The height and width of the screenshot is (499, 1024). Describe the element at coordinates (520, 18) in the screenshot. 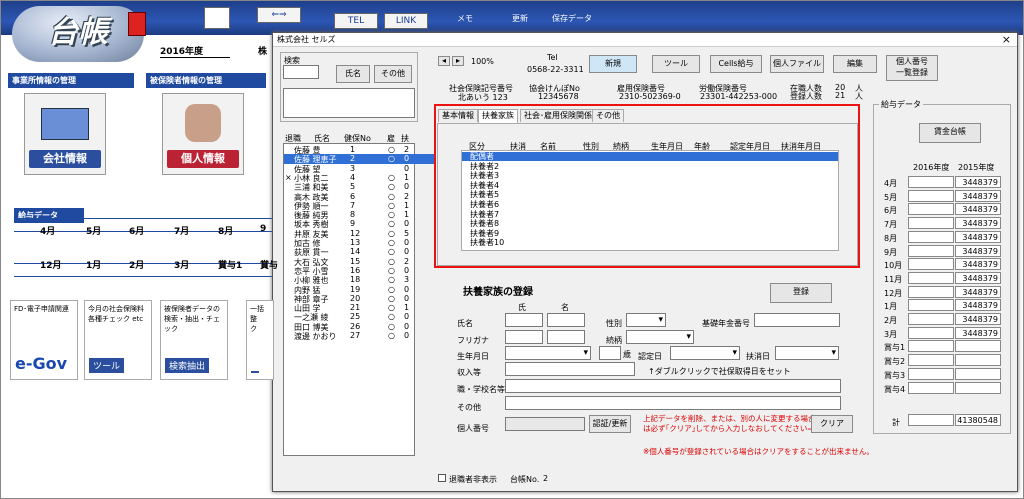

I see `update-label: 更新` at that location.